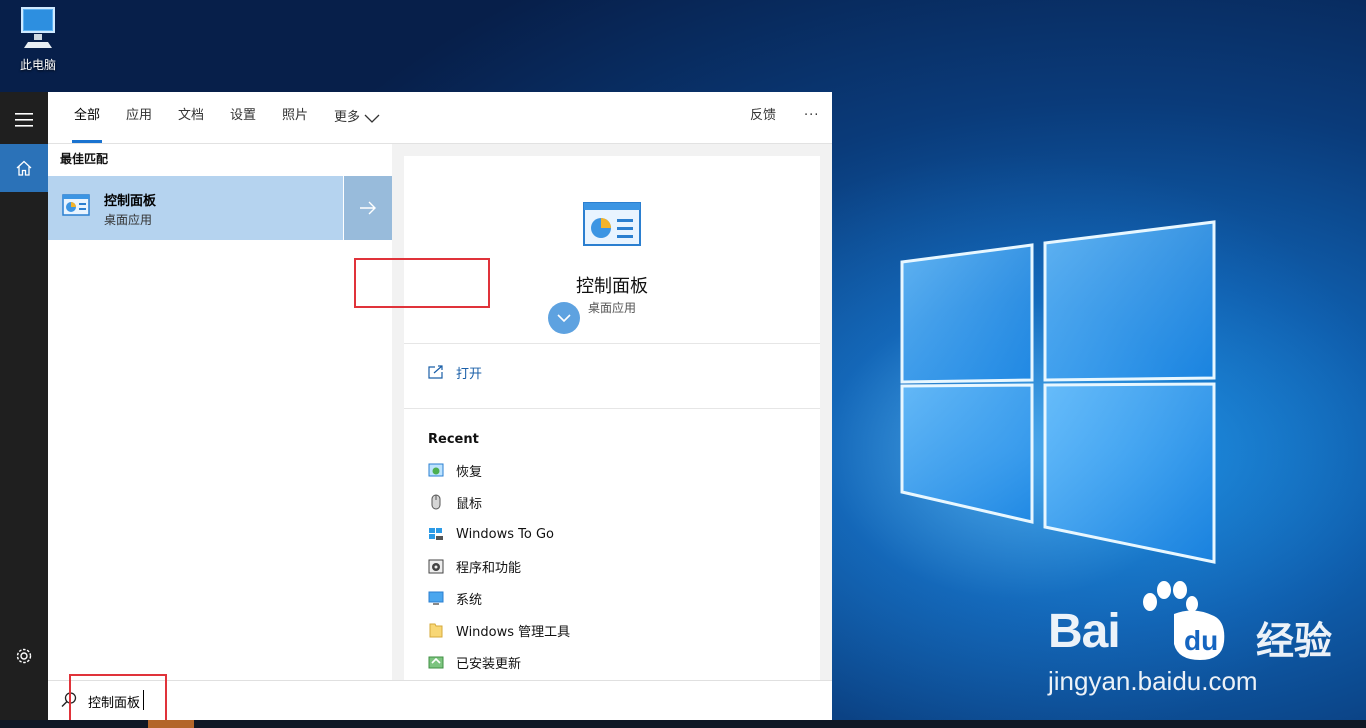  I want to click on tab-apps: 应用, so click(139, 117).